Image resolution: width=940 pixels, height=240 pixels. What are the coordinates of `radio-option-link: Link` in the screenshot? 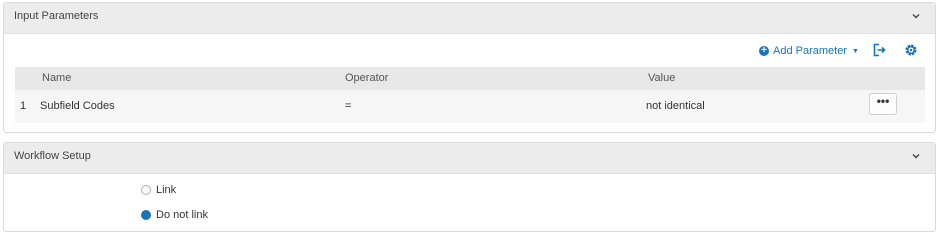 It's located at (158, 190).